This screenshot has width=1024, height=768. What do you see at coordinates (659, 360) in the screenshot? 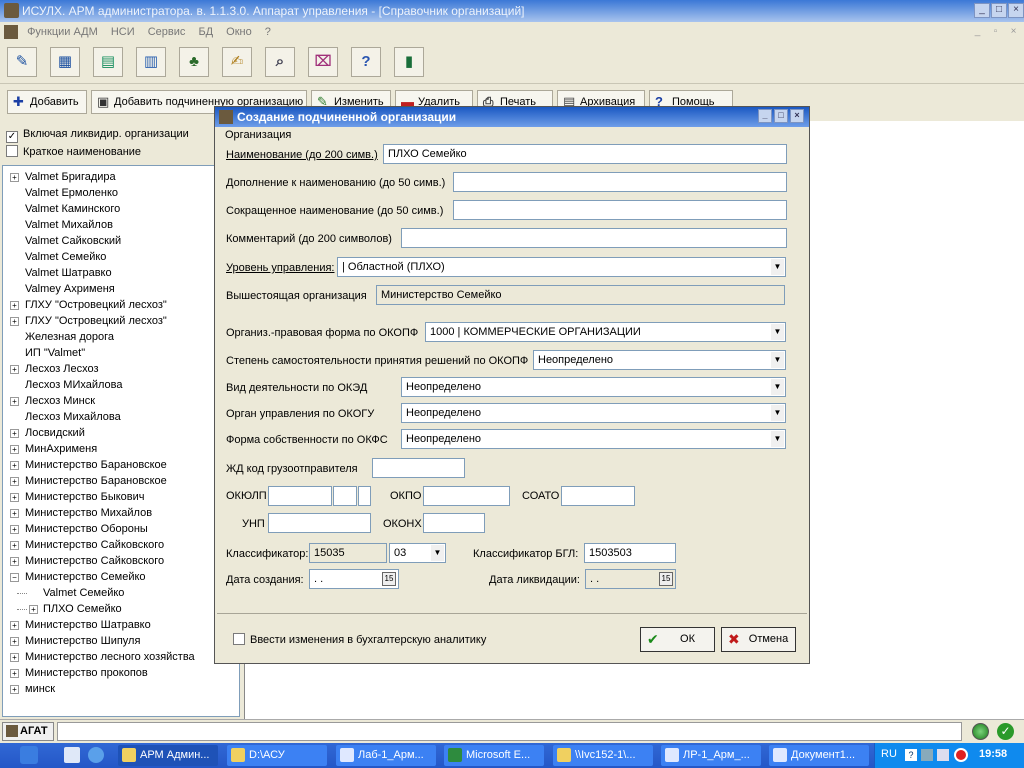
I see `independence-select: Неопределено ▼` at bounding box center [659, 360].